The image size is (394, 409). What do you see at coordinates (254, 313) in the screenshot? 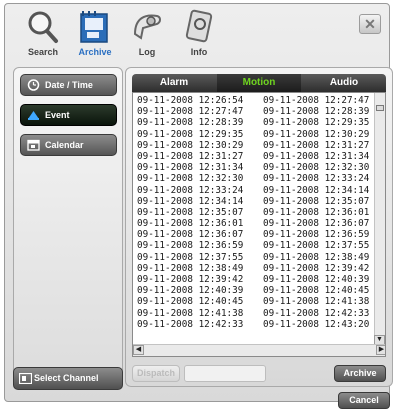
I see `table-row: 09-11-2008 12:41:38 09-11-2008 12:42:33` at bounding box center [254, 313].